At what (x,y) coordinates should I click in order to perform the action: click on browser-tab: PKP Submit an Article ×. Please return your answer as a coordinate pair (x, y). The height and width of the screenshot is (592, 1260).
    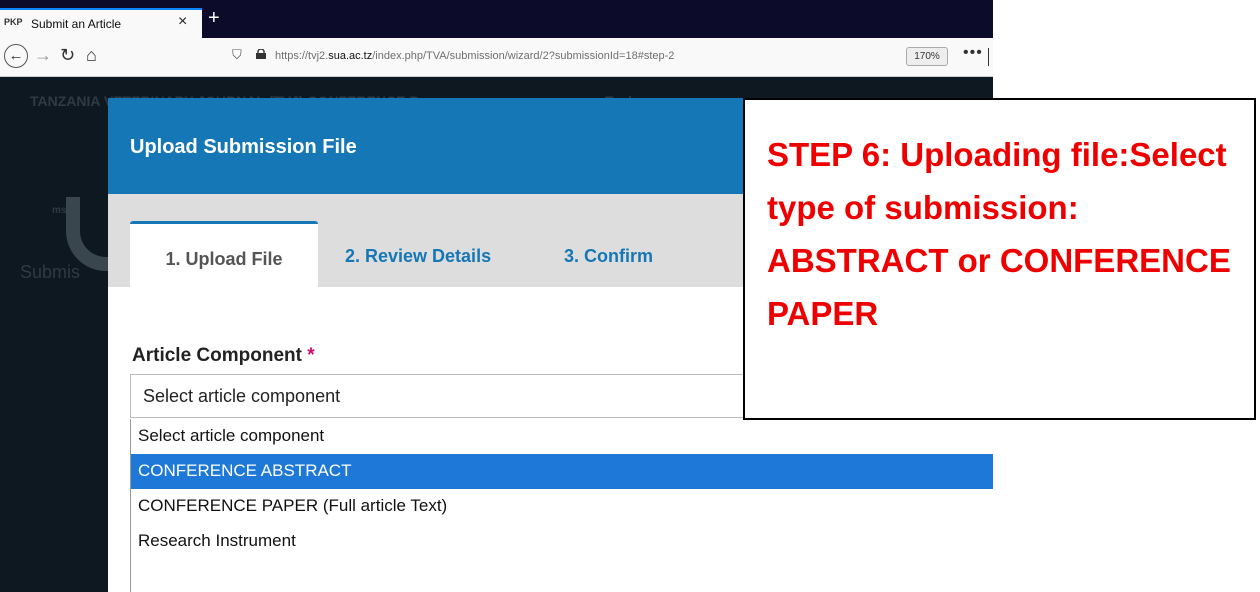
    Looking at the image, I should click on (101, 23).